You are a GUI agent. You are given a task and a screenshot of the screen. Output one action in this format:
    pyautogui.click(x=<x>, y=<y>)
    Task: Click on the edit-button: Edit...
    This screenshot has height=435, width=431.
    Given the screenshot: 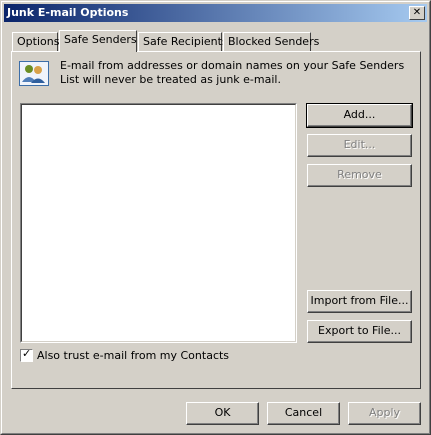 What is the action you would take?
    pyautogui.click(x=359, y=145)
    